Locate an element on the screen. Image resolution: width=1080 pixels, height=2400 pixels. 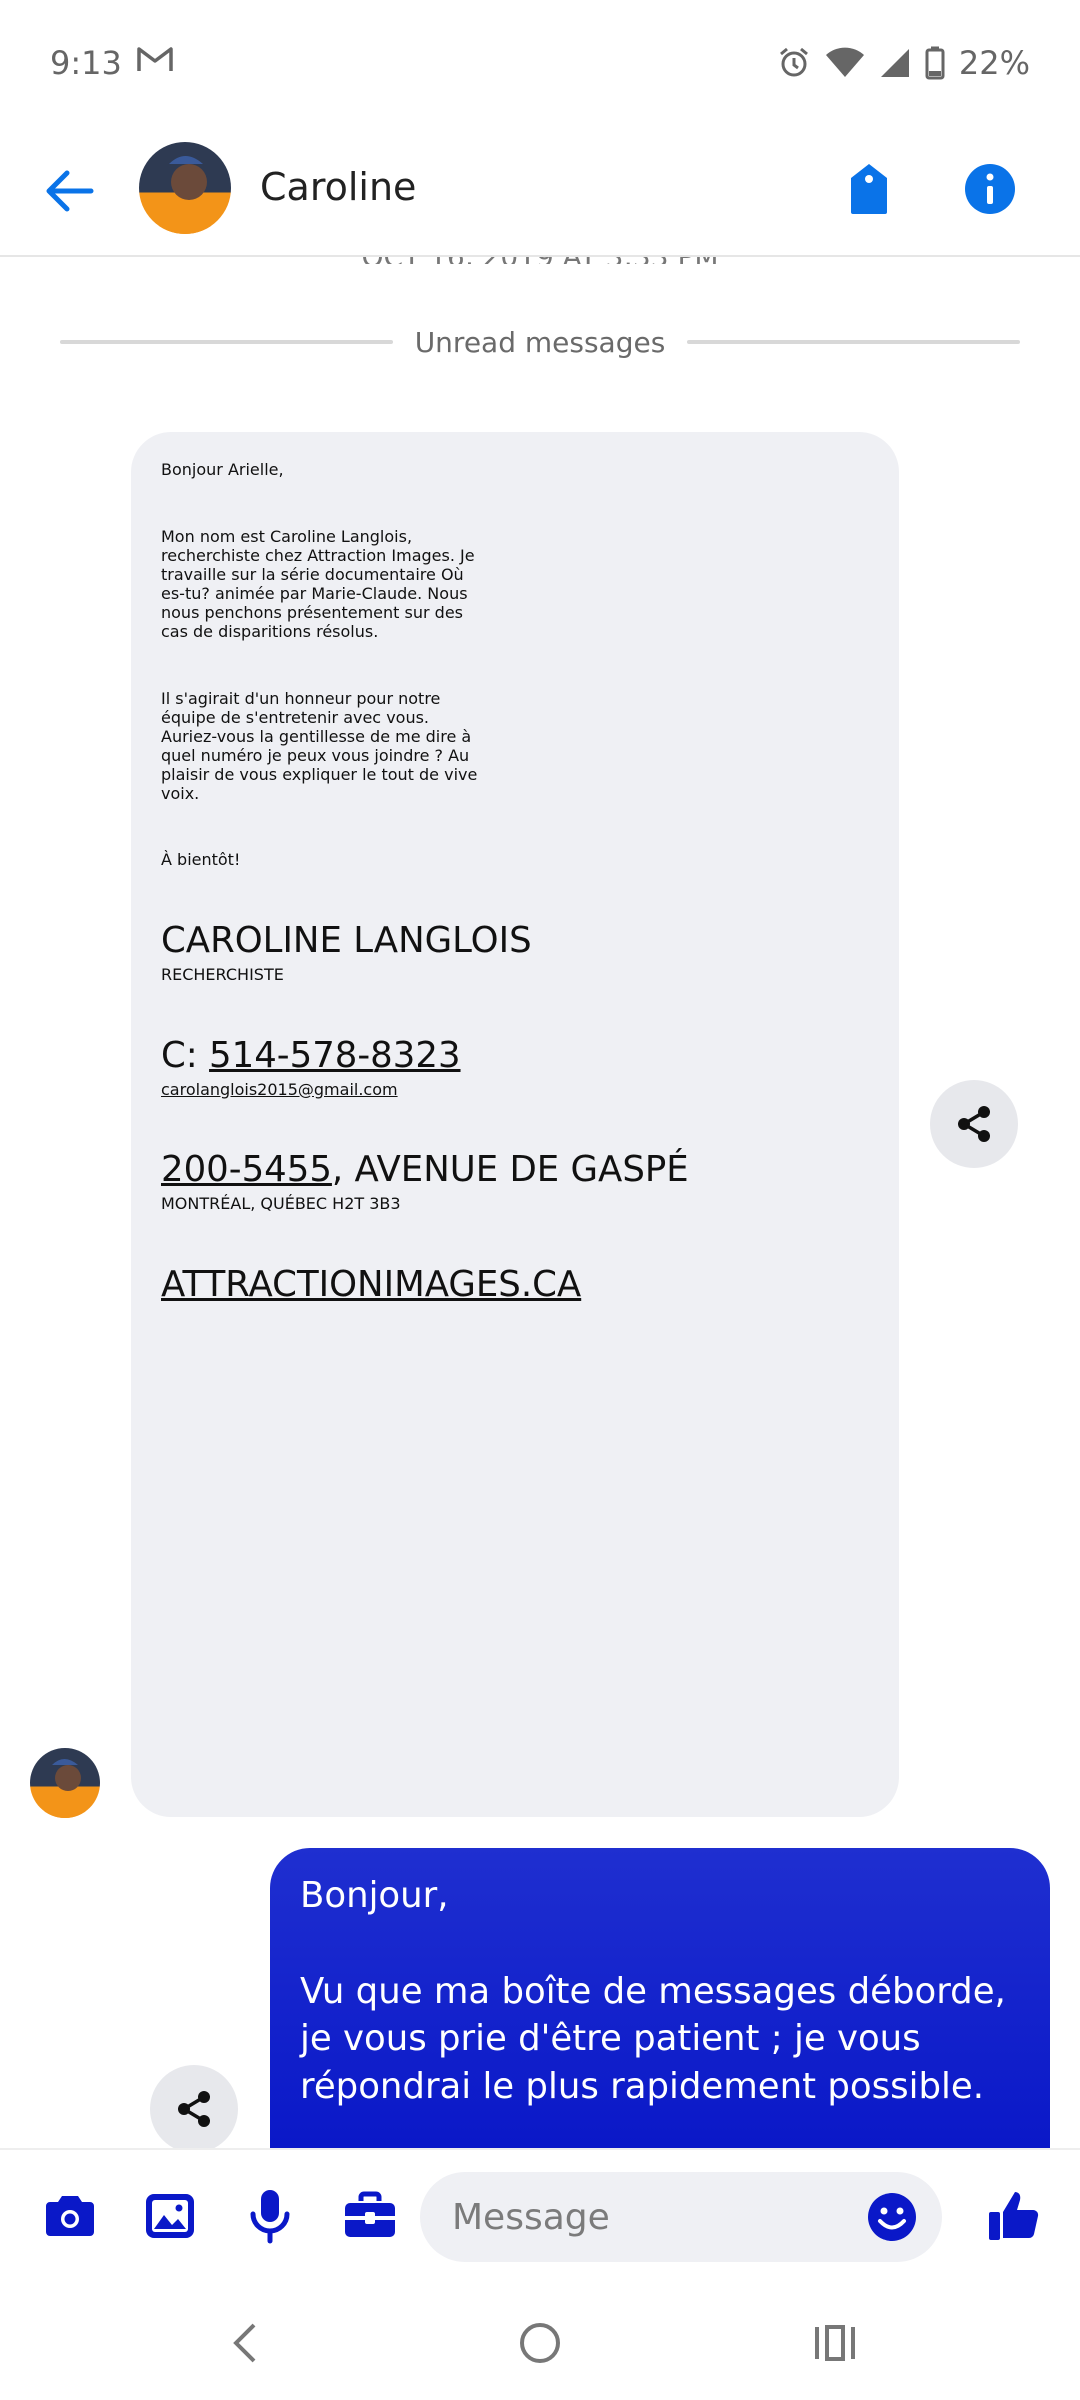
nav-home-button is located at coordinates (540, 2343).